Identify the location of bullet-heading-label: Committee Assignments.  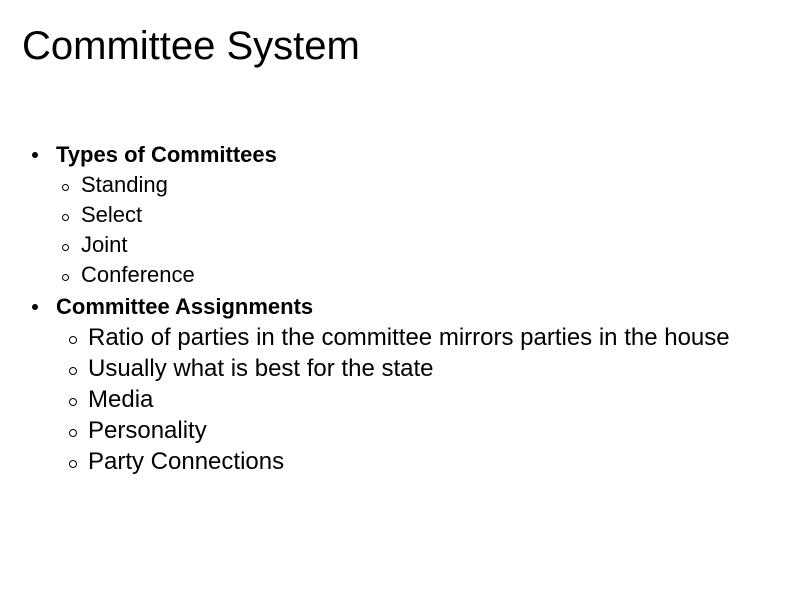
(185, 306).